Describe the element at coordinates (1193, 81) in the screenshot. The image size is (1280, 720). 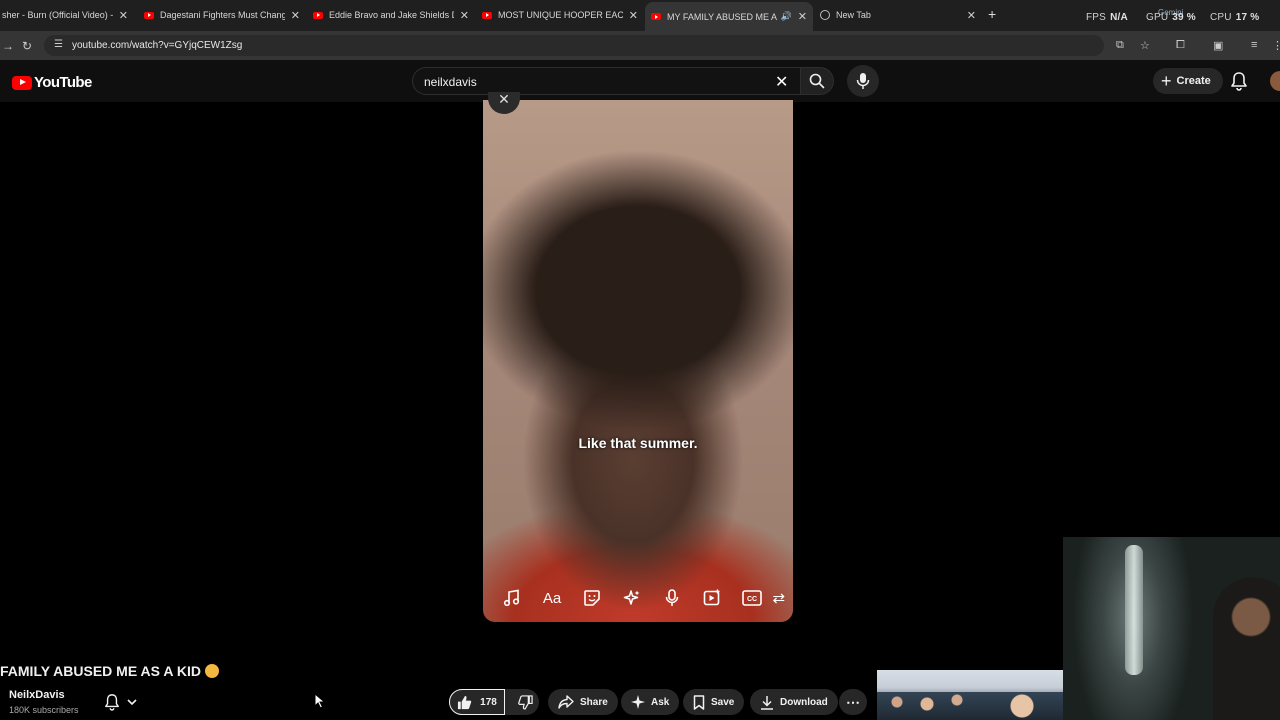
I see `create-label: Create` at that location.